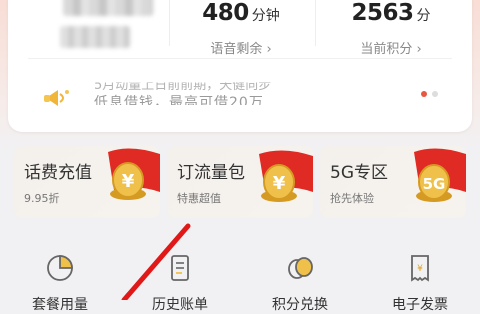 The image size is (480, 314). I want to click on service-bill-history: 历史账单, so click(180, 280).